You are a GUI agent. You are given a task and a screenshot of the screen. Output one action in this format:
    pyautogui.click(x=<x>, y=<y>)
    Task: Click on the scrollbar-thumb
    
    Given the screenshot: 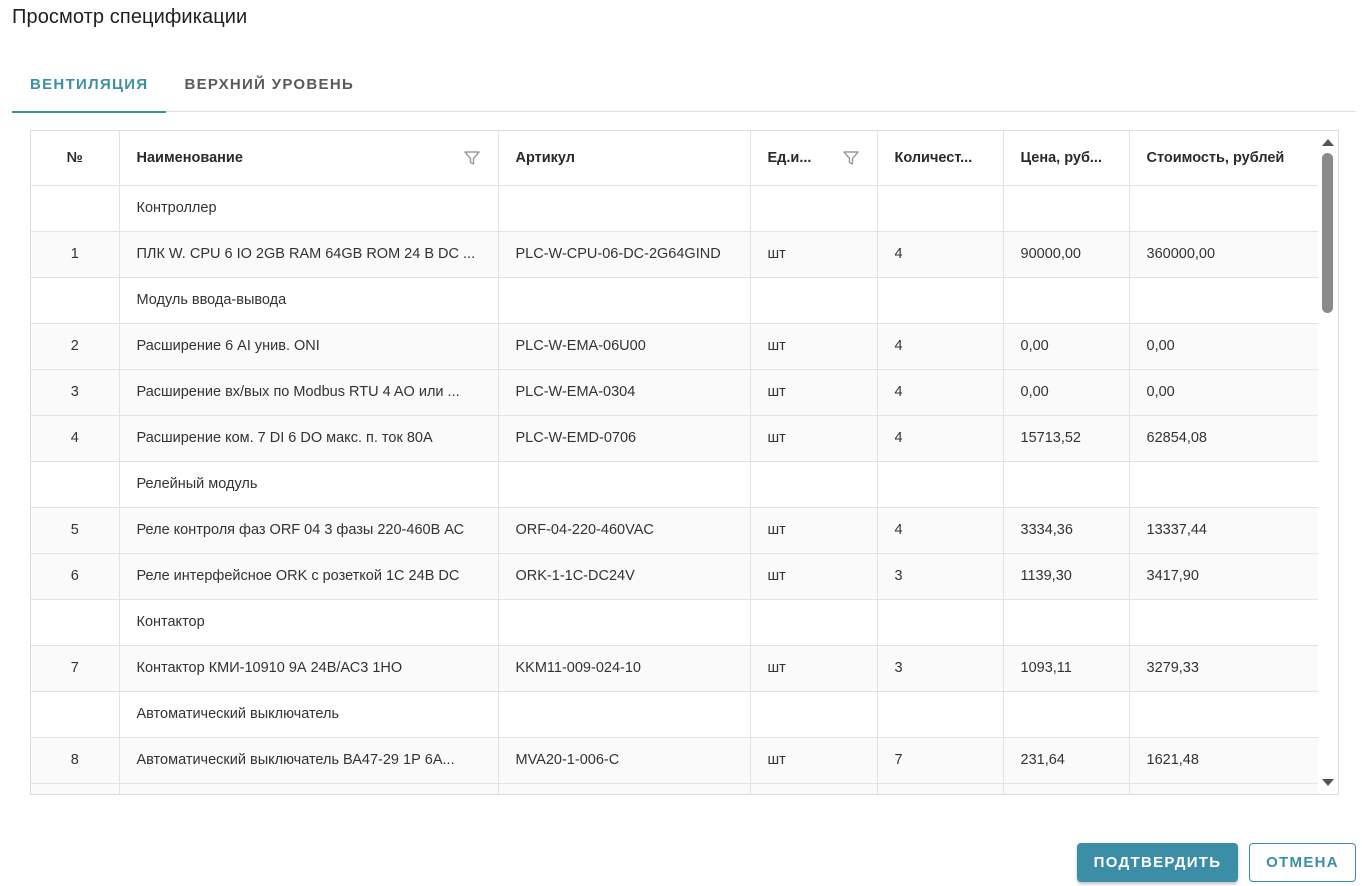 What is the action you would take?
    pyautogui.click(x=1327, y=233)
    